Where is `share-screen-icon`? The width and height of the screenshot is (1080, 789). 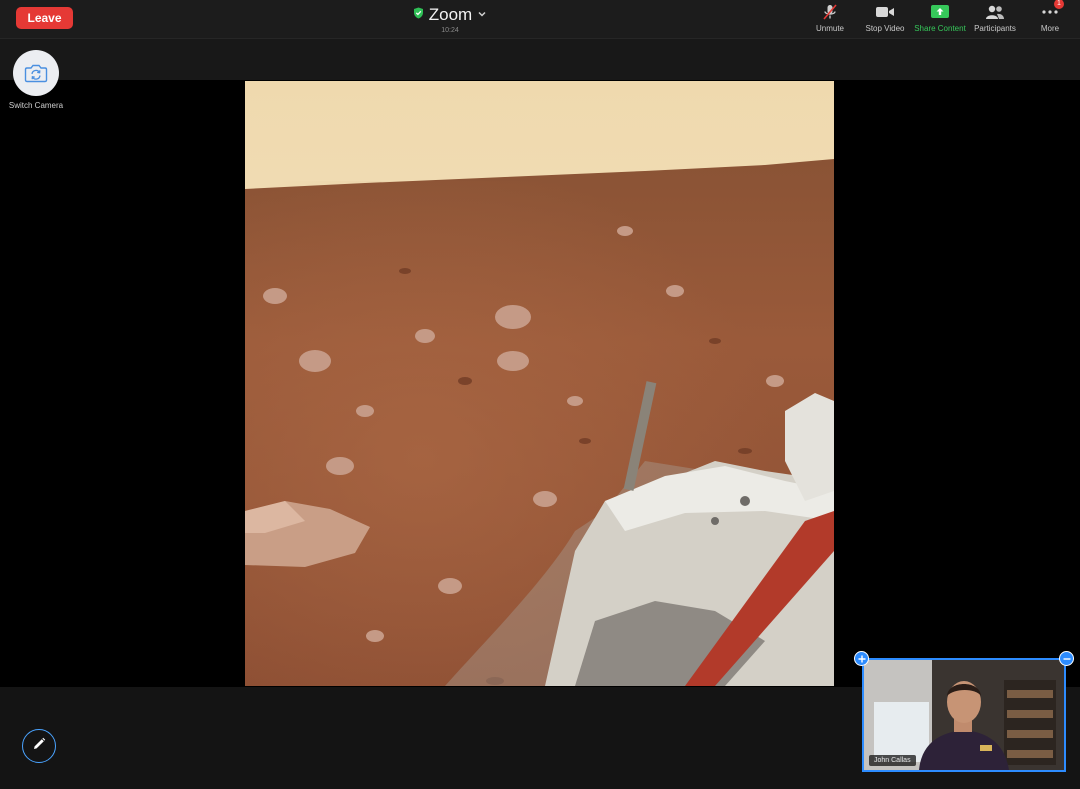
share-screen-icon is located at coordinates (940, 12).